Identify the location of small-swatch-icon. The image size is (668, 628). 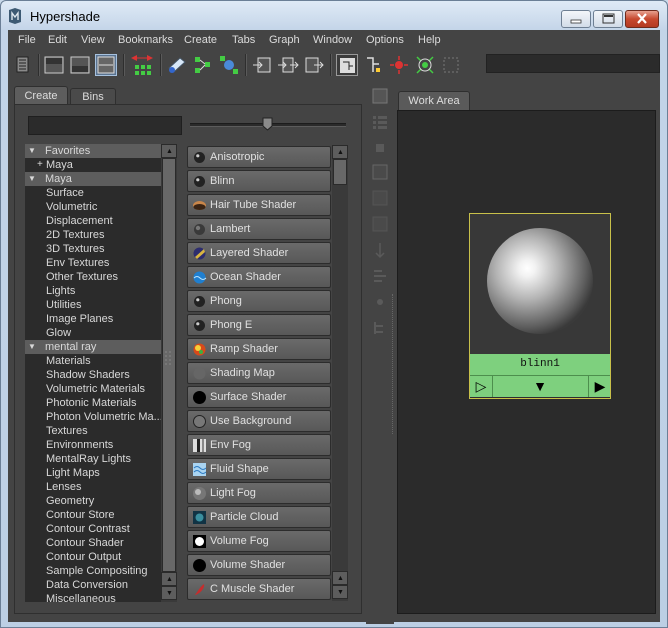
(380, 148).